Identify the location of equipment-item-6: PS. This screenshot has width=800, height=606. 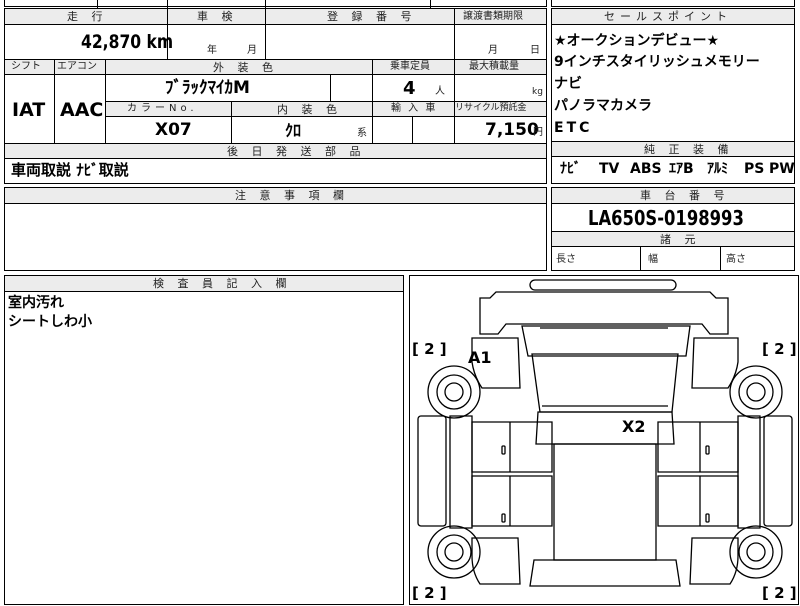
(754, 169).